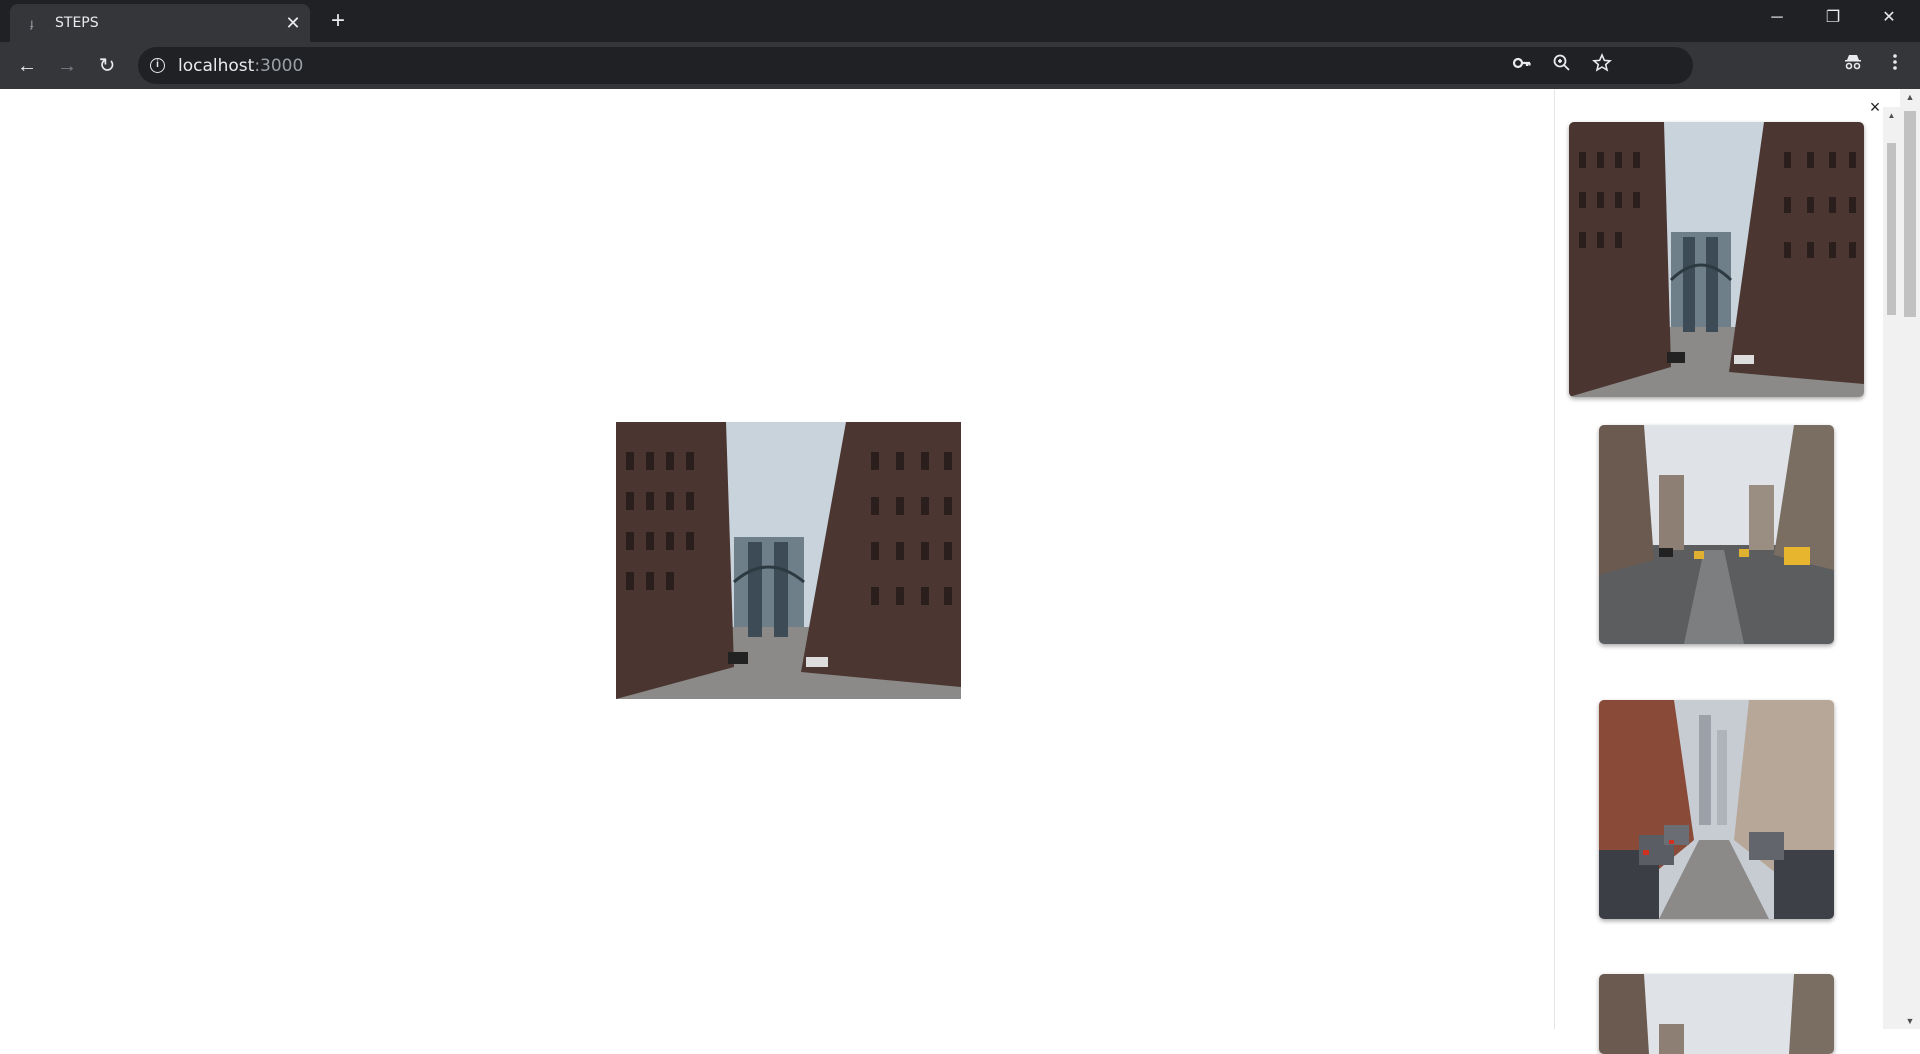 This screenshot has width=1920, height=1054. I want to click on thumbnail-city-avenue, so click(1716, 534).